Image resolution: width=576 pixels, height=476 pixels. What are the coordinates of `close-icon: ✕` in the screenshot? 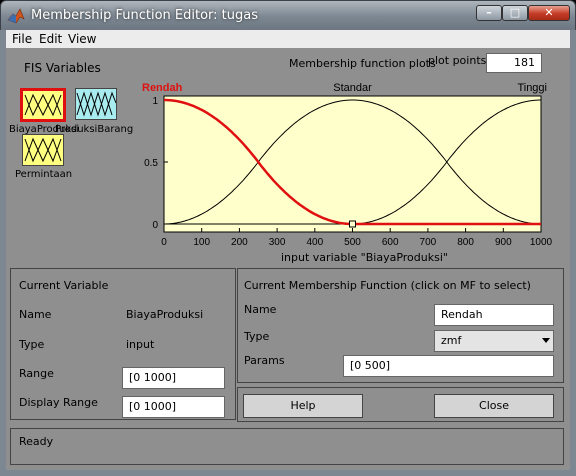 It's located at (549, 12).